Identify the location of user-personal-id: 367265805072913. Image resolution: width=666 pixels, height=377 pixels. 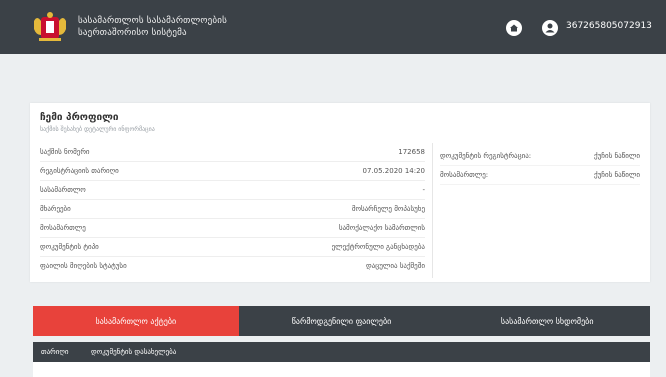
(609, 26).